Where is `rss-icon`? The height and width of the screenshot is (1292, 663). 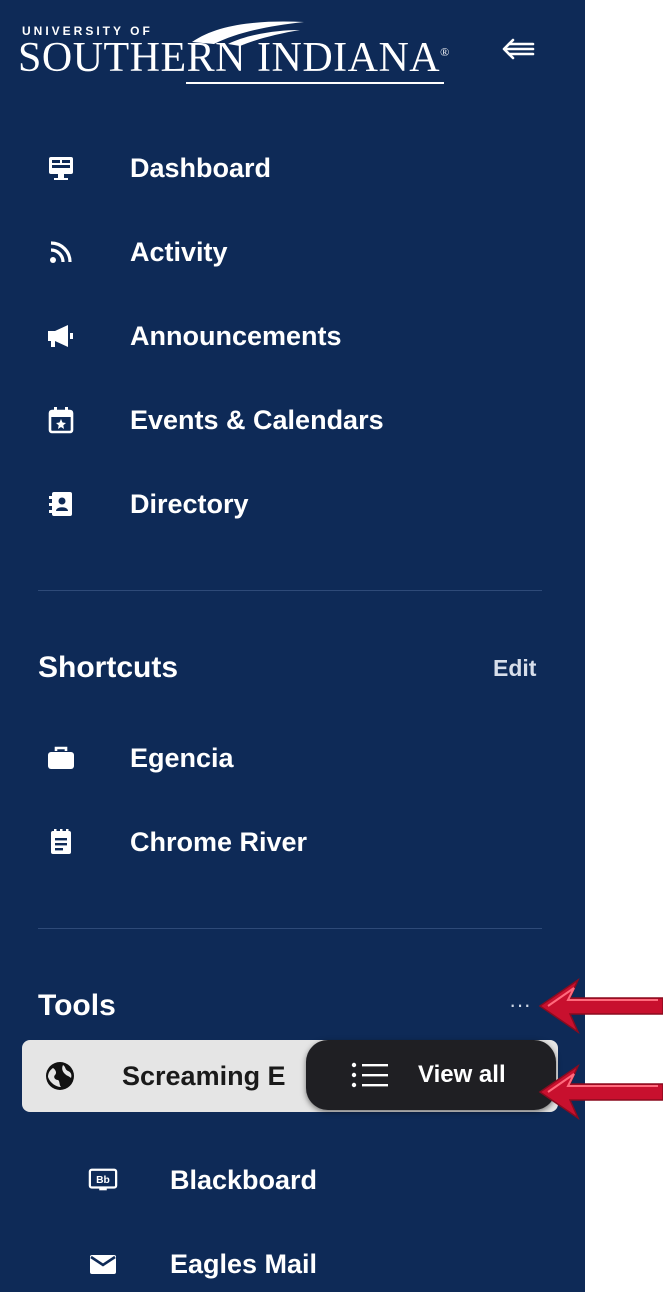 rss-icon is located at coordinates (61, 252).